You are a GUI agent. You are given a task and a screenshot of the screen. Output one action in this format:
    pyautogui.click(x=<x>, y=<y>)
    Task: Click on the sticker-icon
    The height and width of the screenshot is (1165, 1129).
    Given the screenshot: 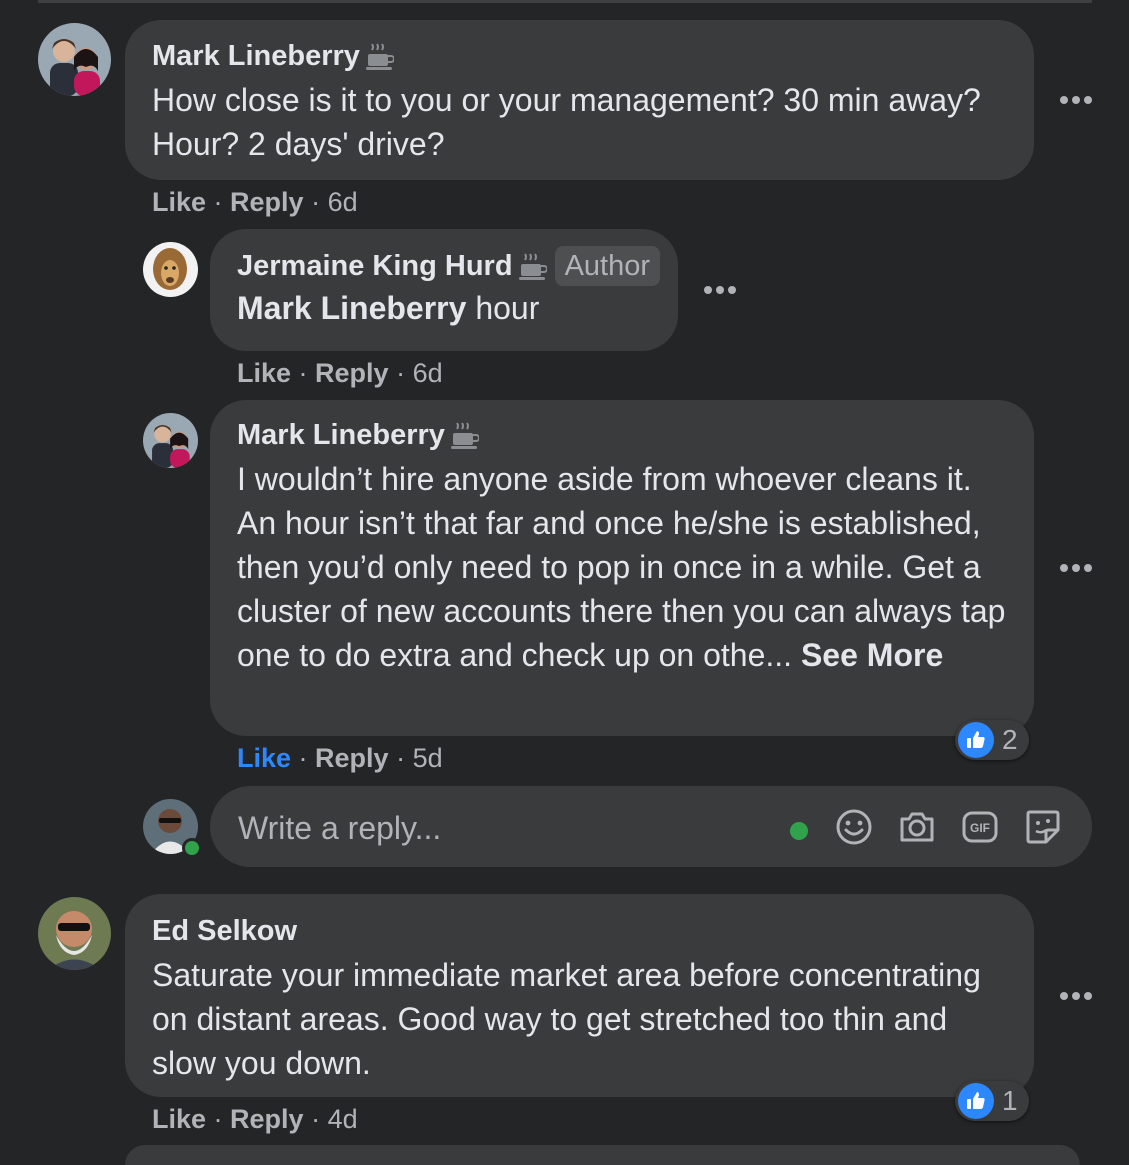 What is the action you would take?
    pyautogui.click(x=1043, y=827)
    